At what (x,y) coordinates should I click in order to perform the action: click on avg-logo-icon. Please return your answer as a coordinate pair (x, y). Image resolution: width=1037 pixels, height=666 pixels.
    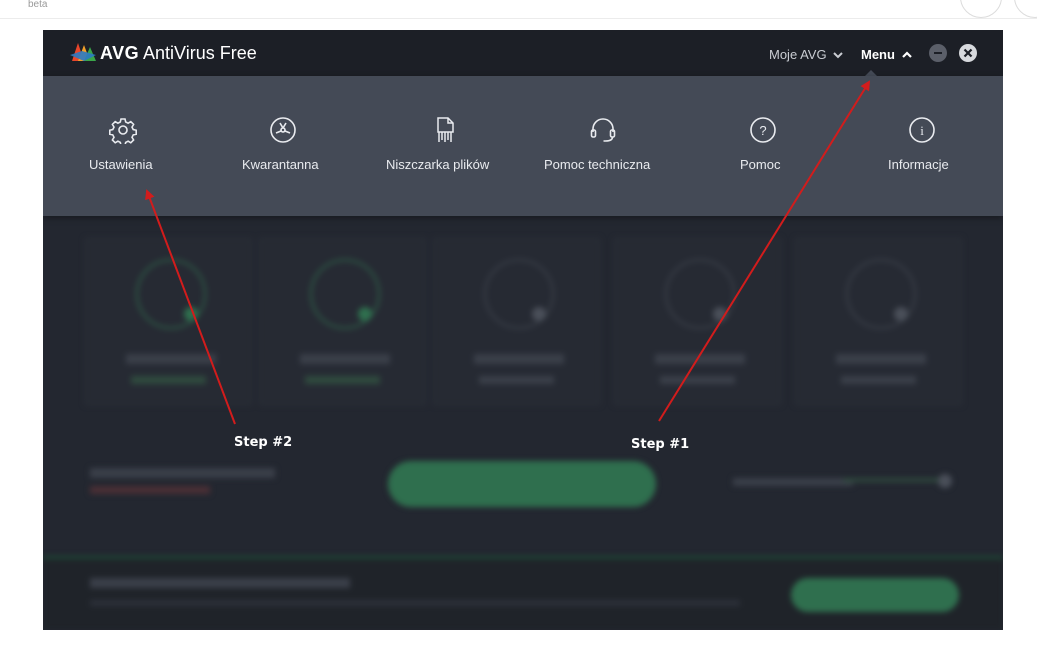
    Looking at the image, I should click on (83, 52).